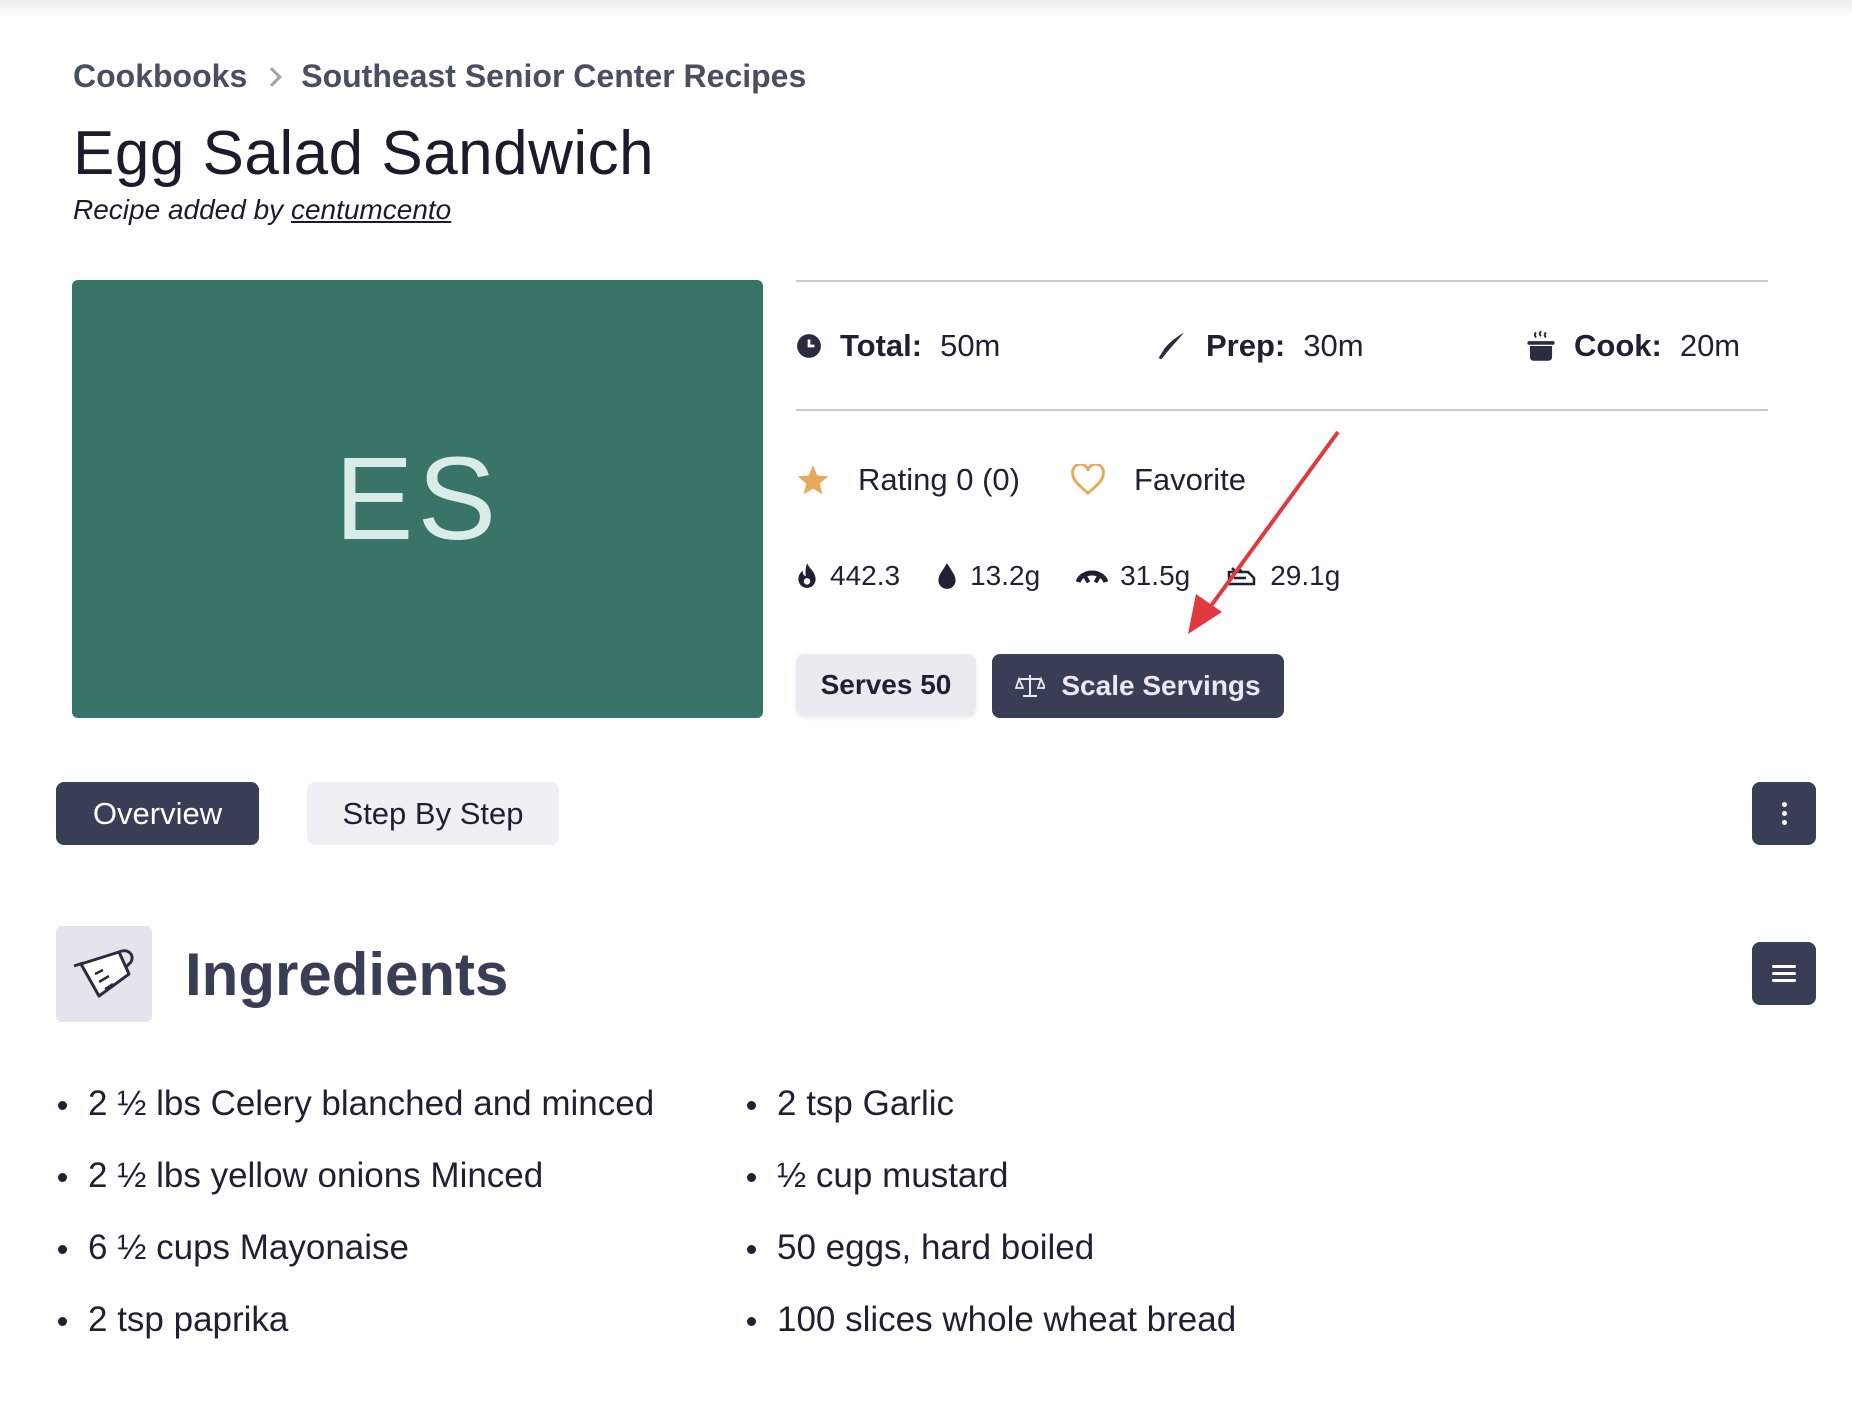 Image resolution: width=1852 pixels, height=1408 pixels. What do you see at coordinates (990, 1334) in the screenshot?
I see `list-item: 100 slices whole wheat bread` at bounding box center [990, 1334].